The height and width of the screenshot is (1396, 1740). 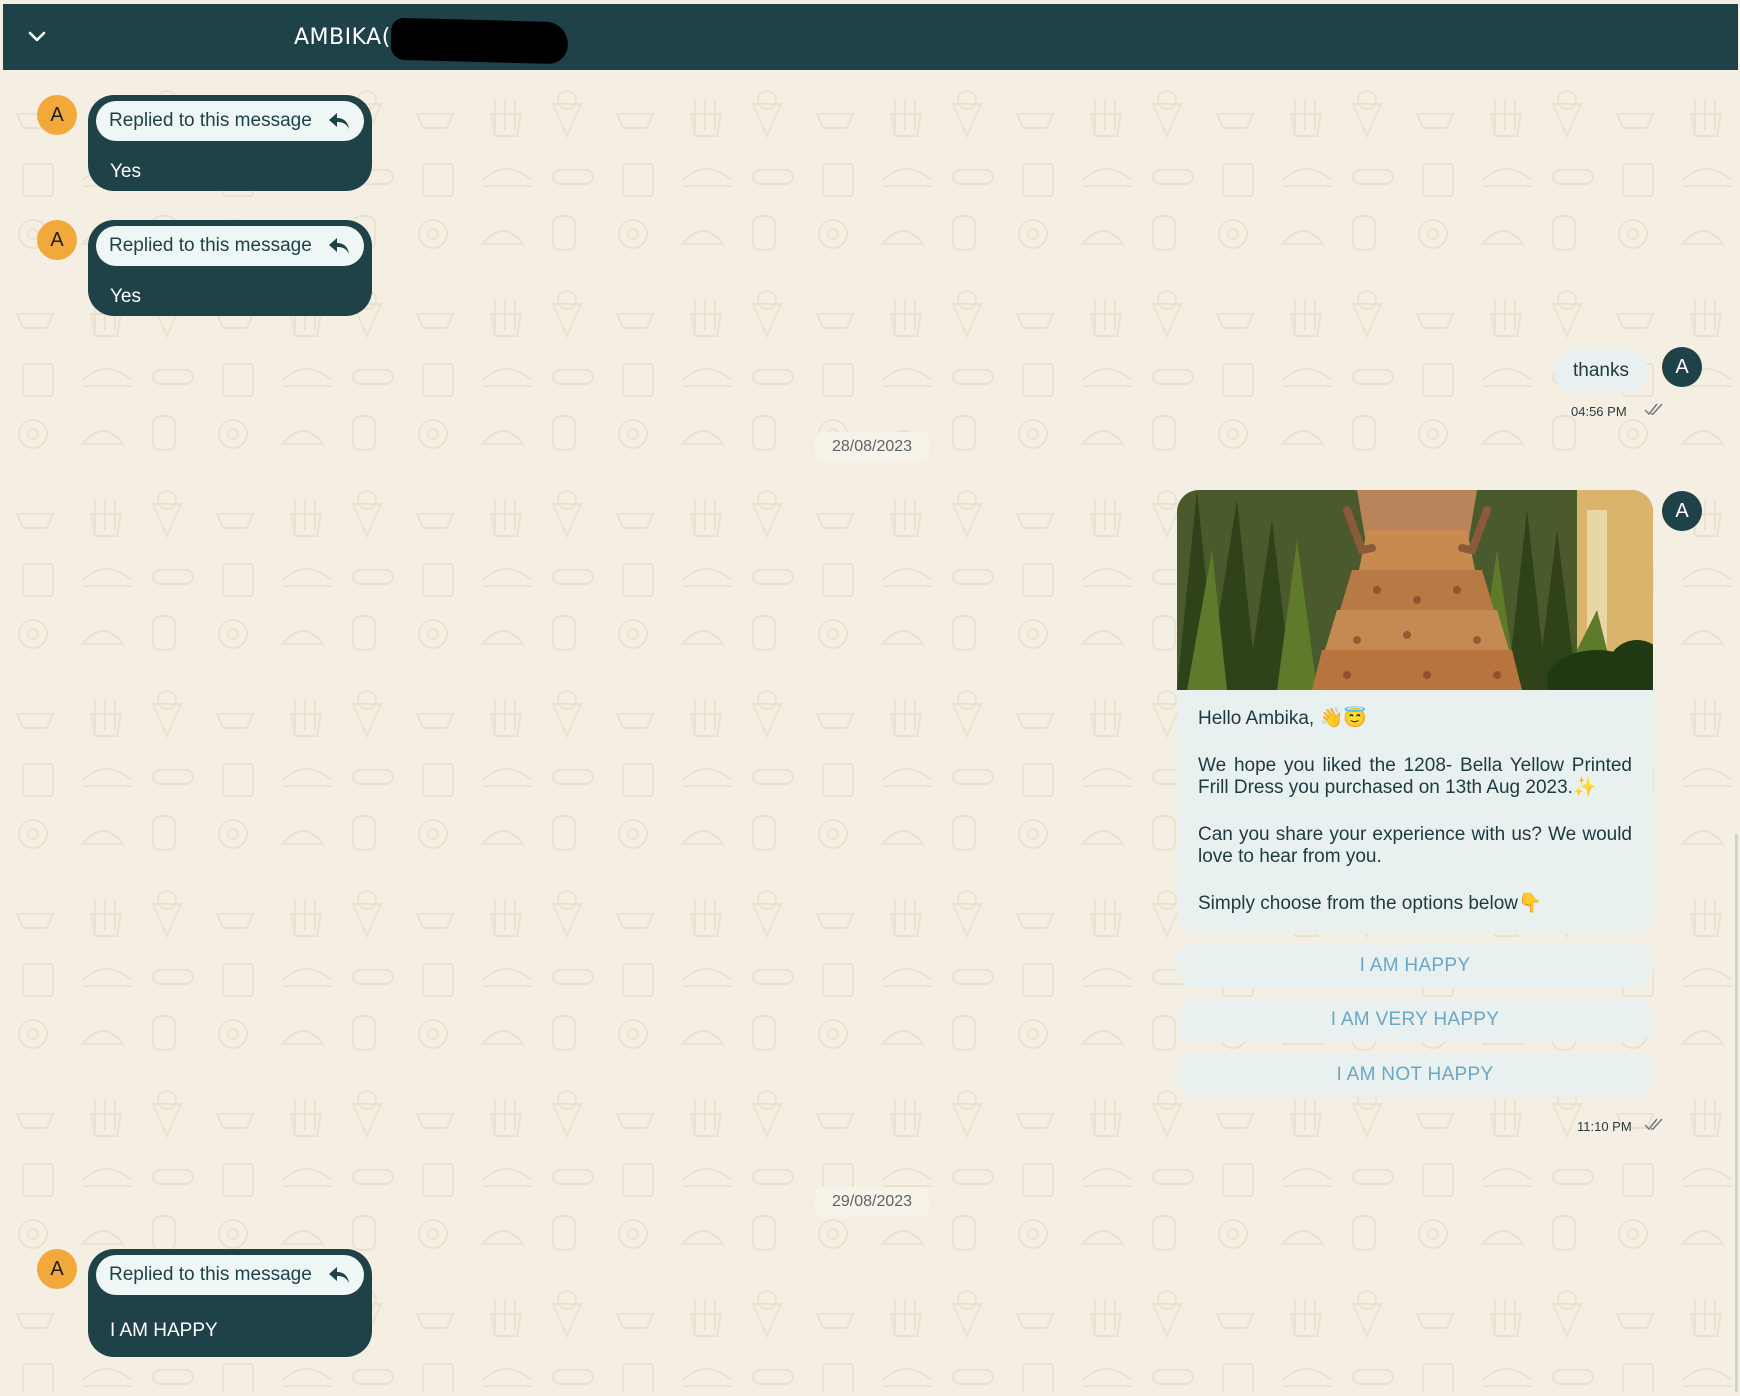 I want to click on chevron-down-icon, so click(x=37, y=37).